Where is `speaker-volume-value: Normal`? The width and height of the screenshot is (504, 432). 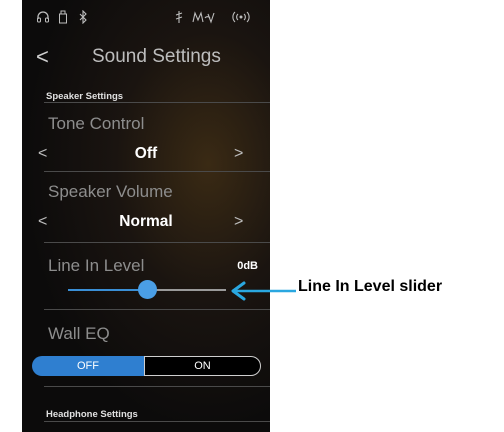 speaker-volume-value: Normal is located at coordinates (146, 221).